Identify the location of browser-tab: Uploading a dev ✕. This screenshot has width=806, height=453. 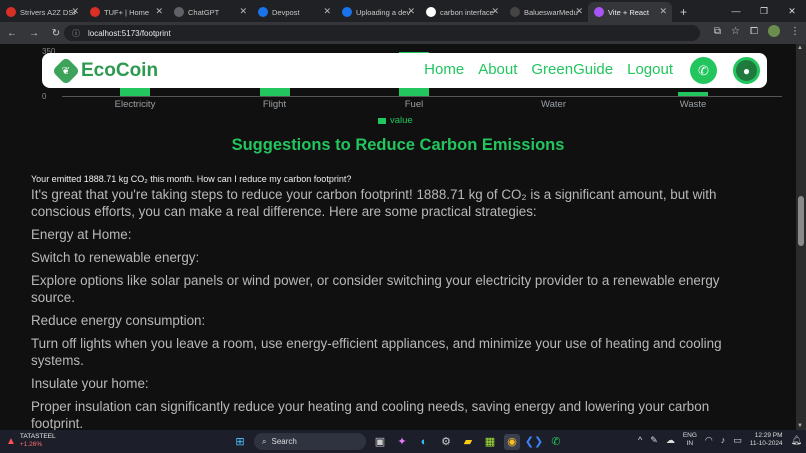
(378, 12).